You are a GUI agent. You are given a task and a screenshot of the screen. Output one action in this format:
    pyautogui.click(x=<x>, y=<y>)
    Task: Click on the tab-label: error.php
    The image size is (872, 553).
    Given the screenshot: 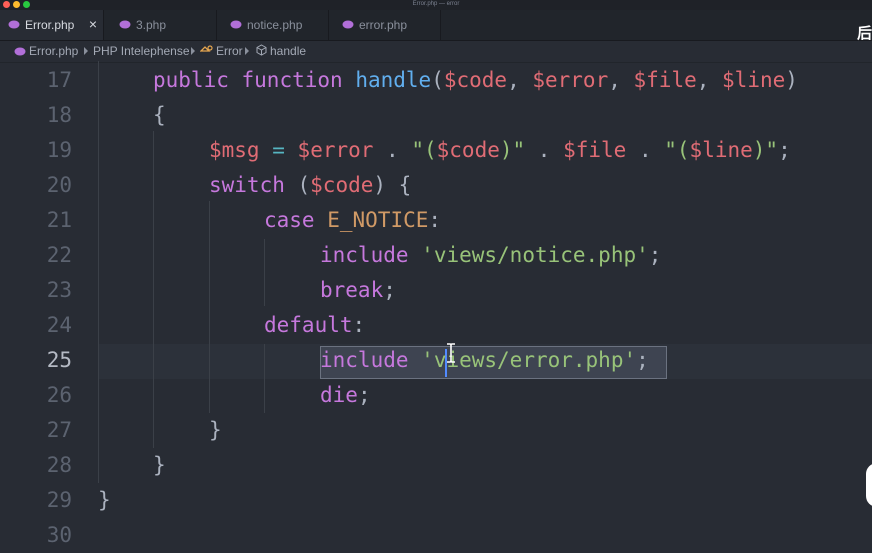 What is the action you would take?
    pyautogui.click(x=383, y=25)
    